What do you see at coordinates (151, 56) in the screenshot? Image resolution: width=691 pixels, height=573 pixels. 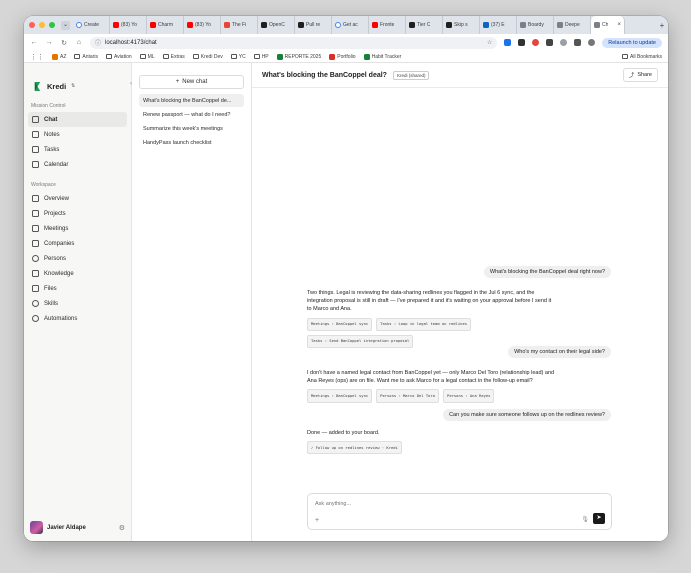 I see `bookmark-label: ML` at bounding box center [151, 56].